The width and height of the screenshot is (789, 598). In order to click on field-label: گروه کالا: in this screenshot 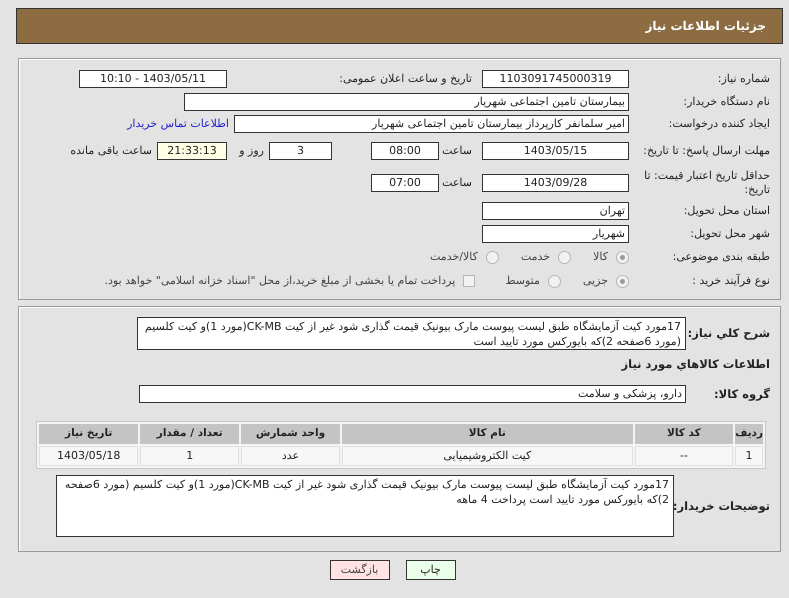, I will do `click(742, 394)`.